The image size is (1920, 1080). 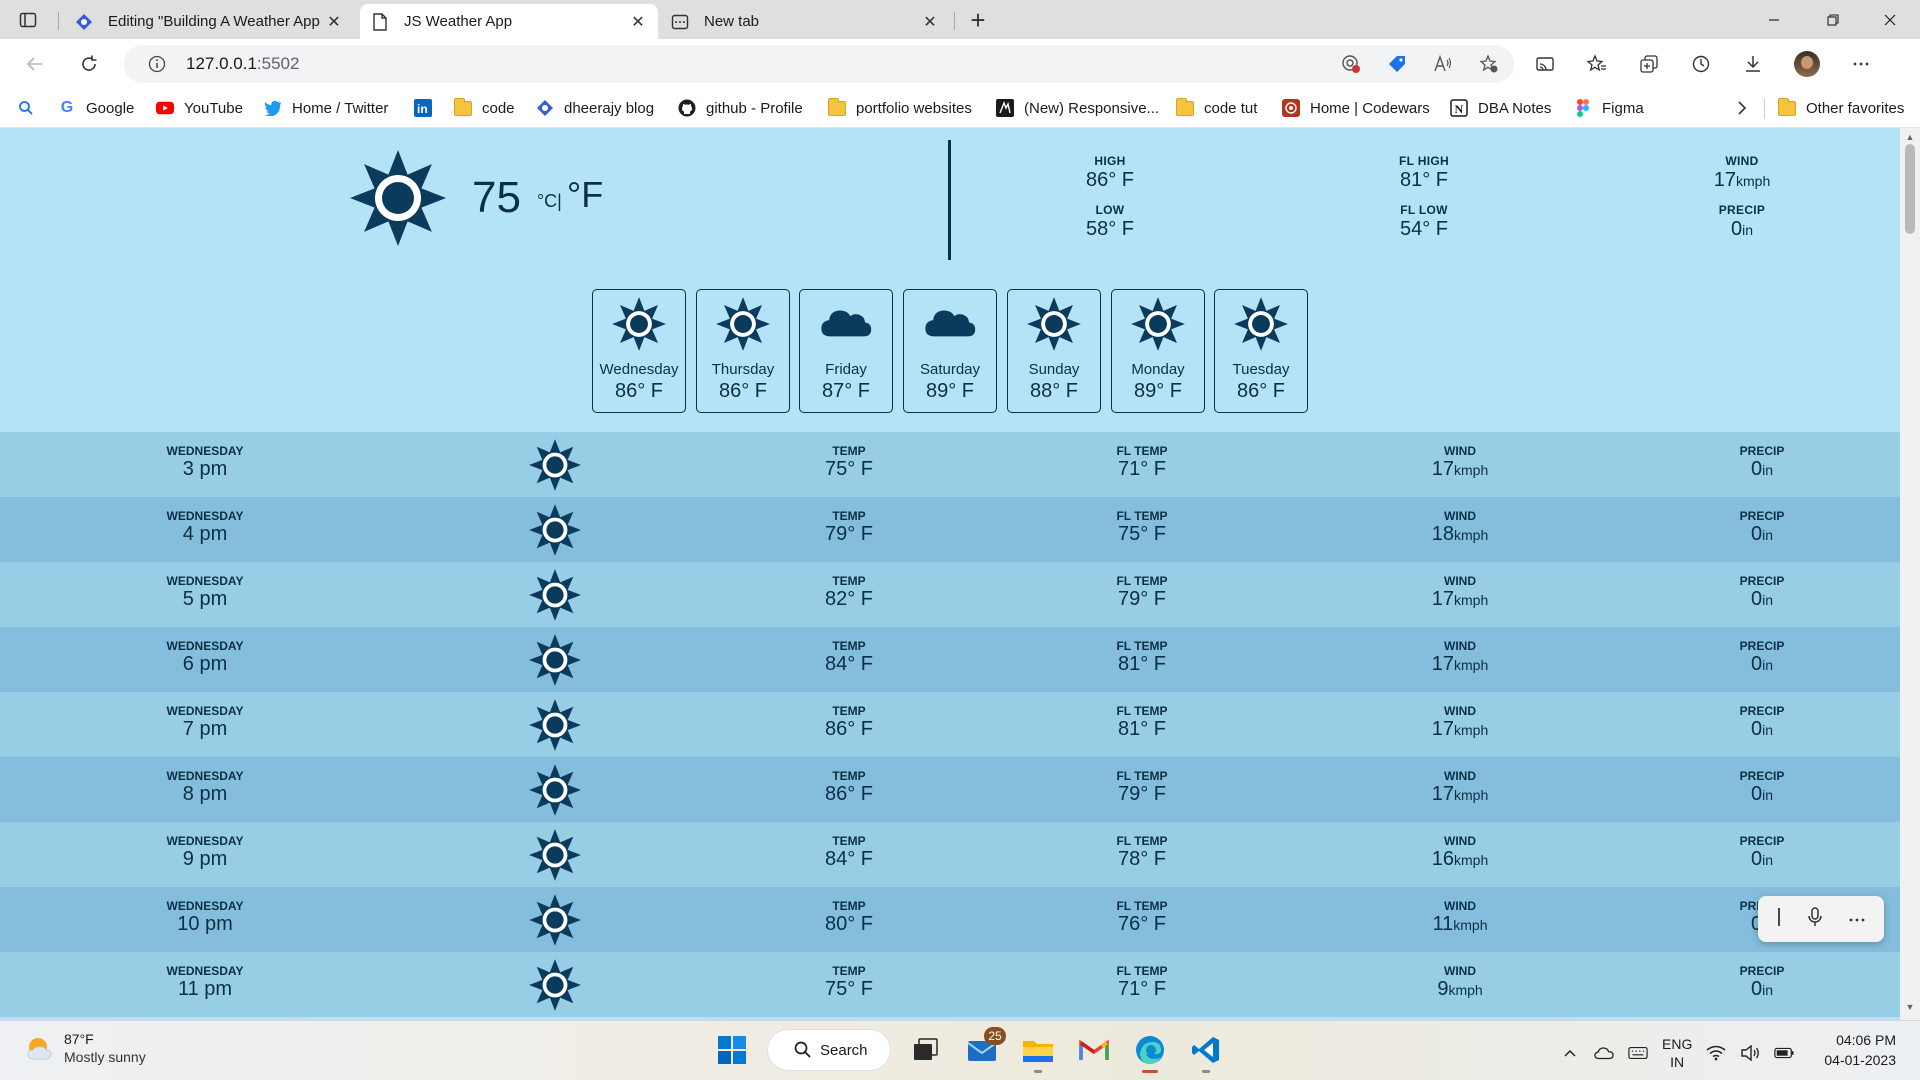 I want to click on touch-keyboard-icon, so click(x=1638, y=1053).